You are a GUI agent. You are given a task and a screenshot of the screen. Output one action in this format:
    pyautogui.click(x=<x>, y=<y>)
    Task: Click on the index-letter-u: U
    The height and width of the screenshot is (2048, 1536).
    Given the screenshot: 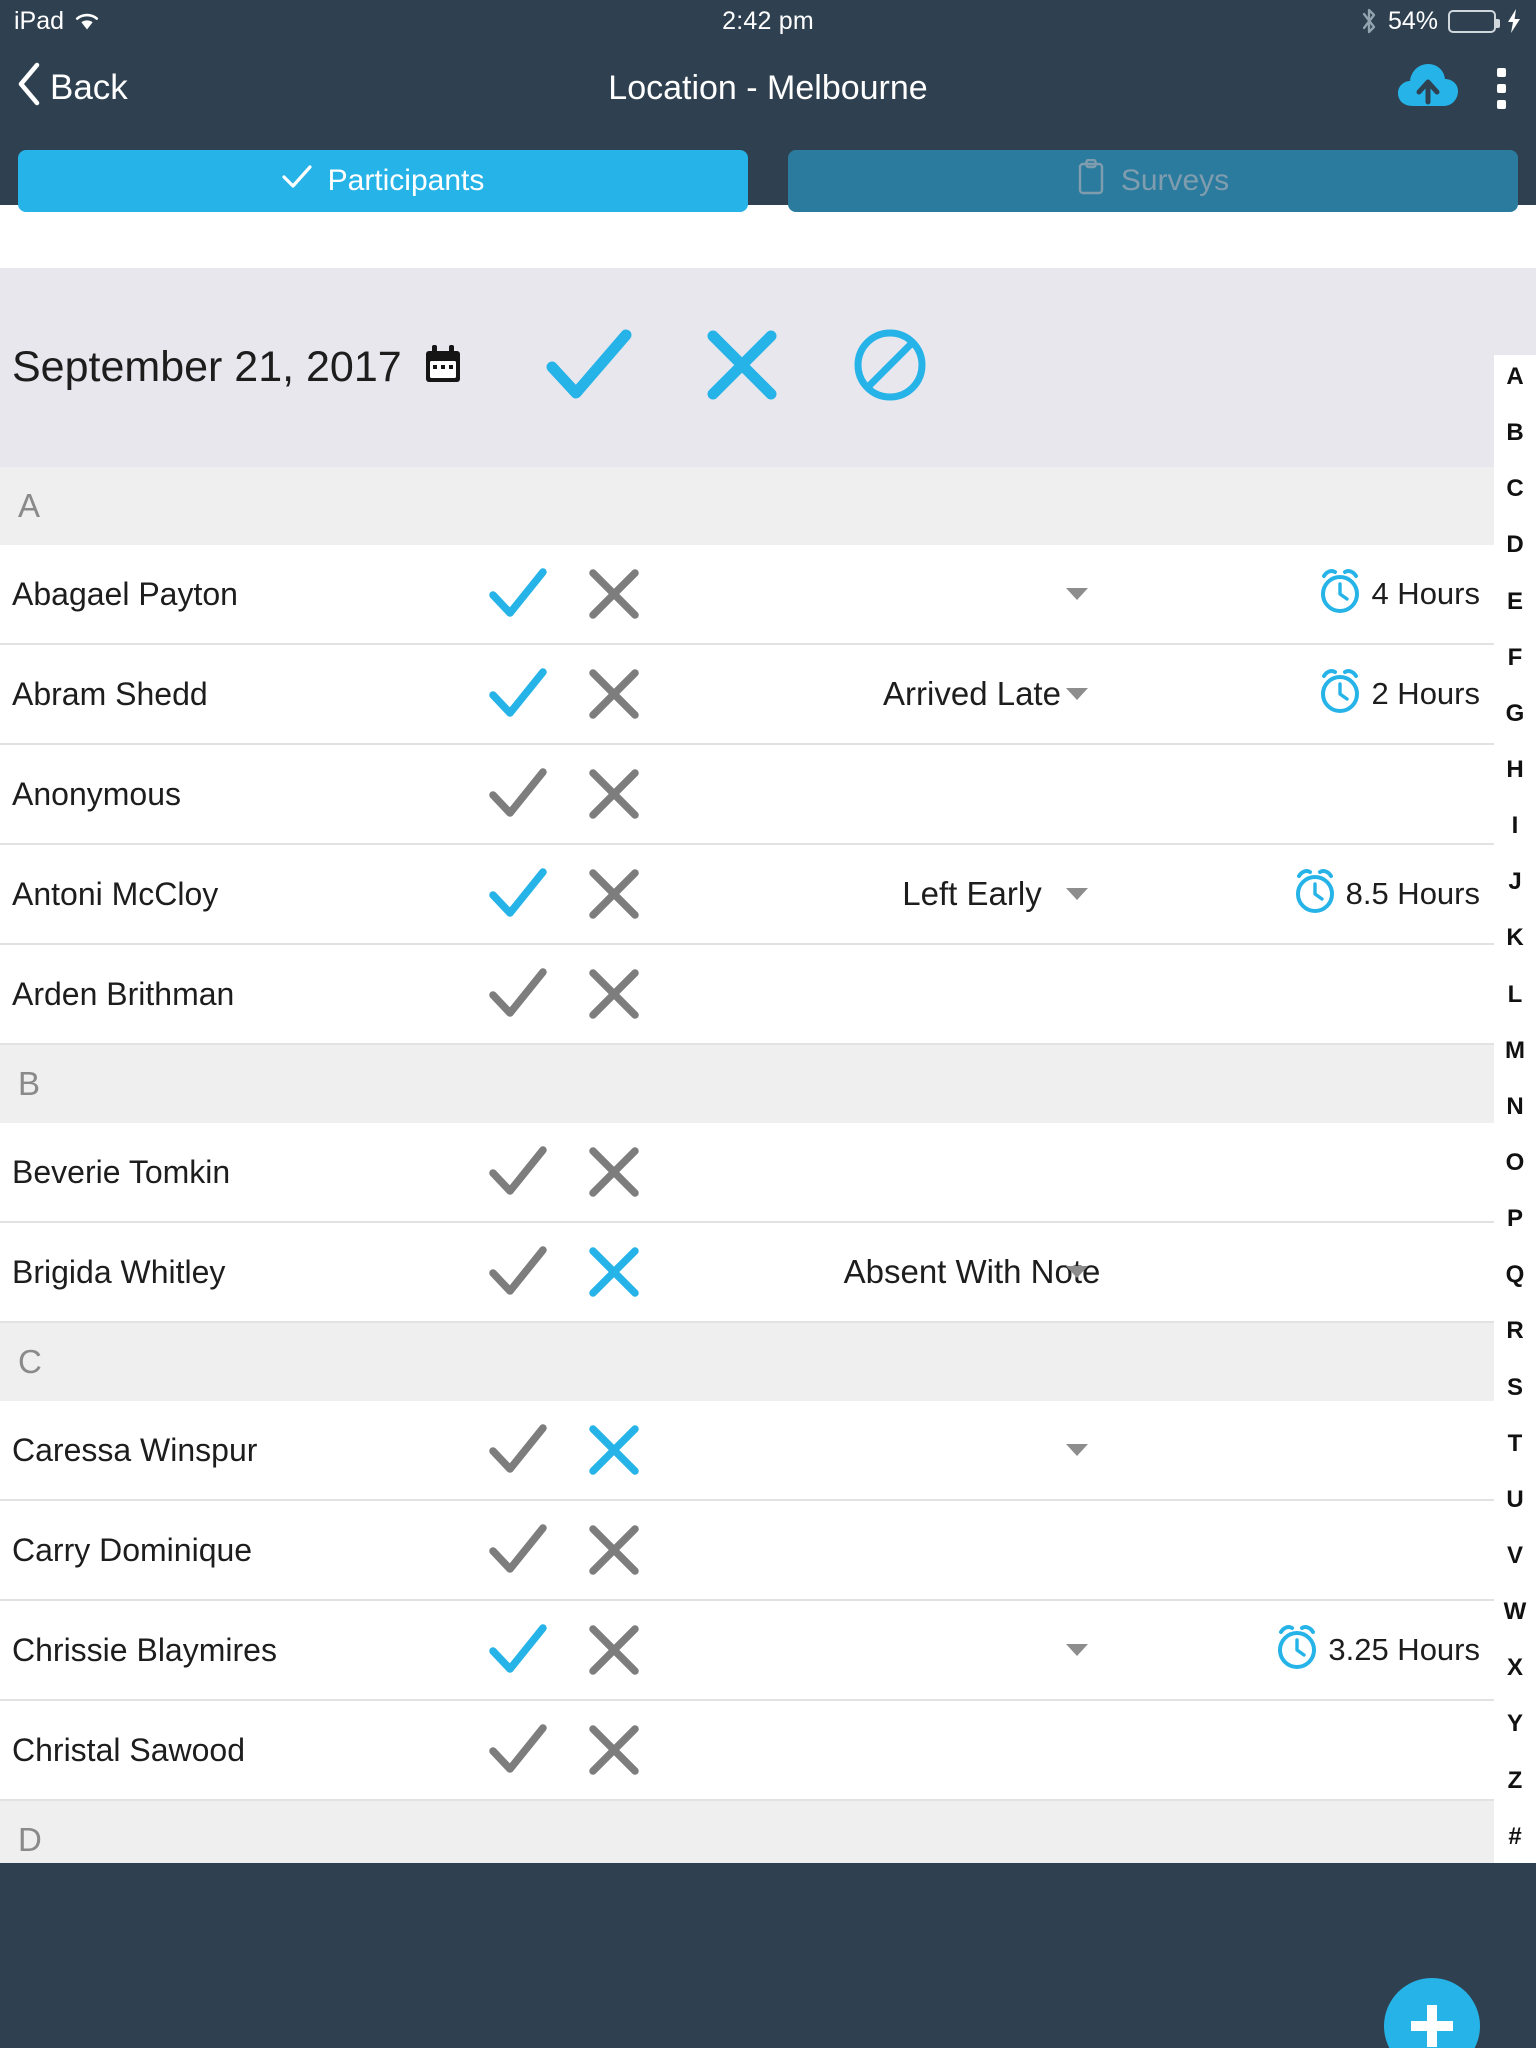 What is the action you would take?
    pyautogui.click(x=1514, y=1499)
    